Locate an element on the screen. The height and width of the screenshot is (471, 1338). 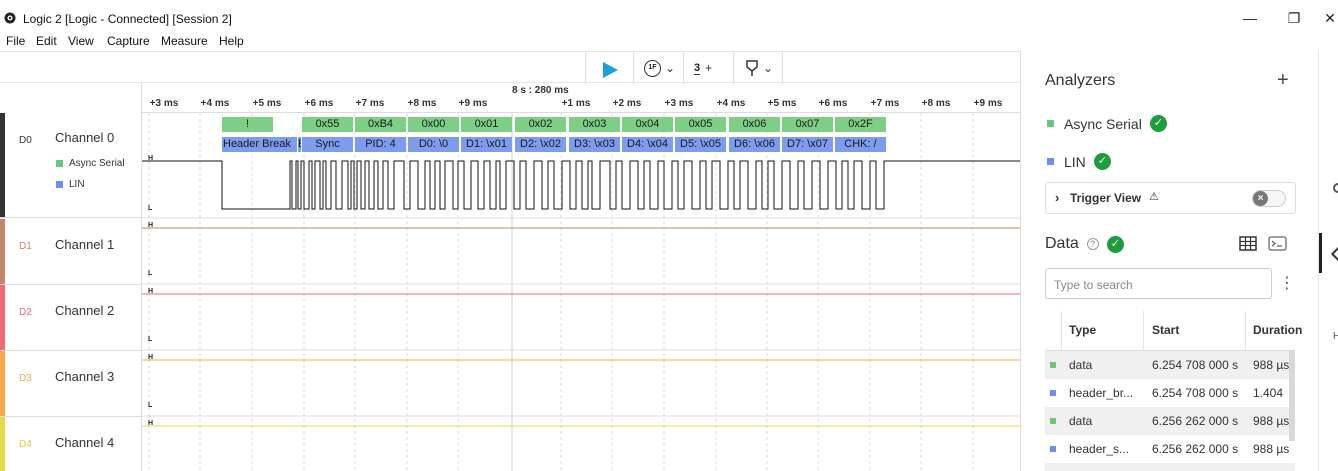
menu-file: File is located at coordinates (15, 41).